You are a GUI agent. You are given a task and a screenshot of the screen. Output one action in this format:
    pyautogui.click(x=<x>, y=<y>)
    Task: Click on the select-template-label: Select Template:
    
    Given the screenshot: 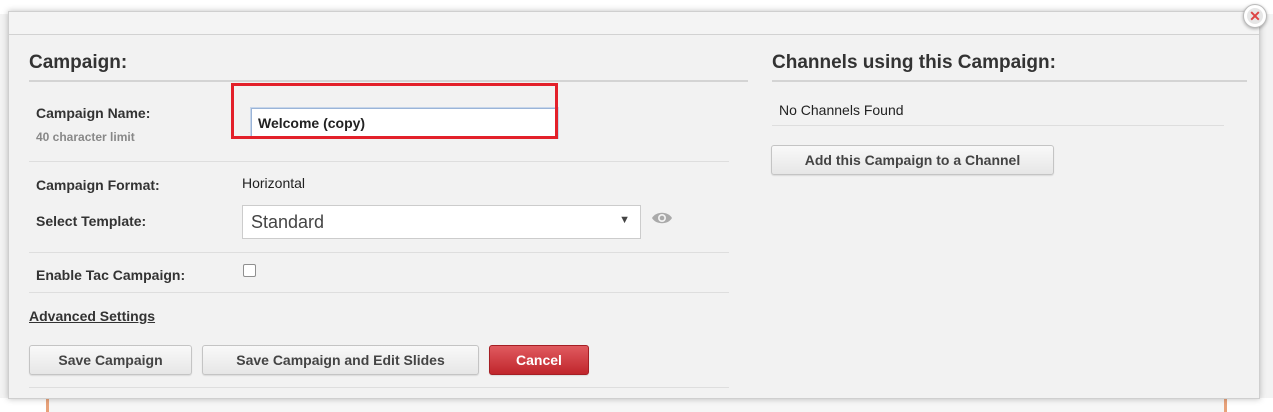 What is the action you would take?
    pyautogui.click(x=91, y=221)
    